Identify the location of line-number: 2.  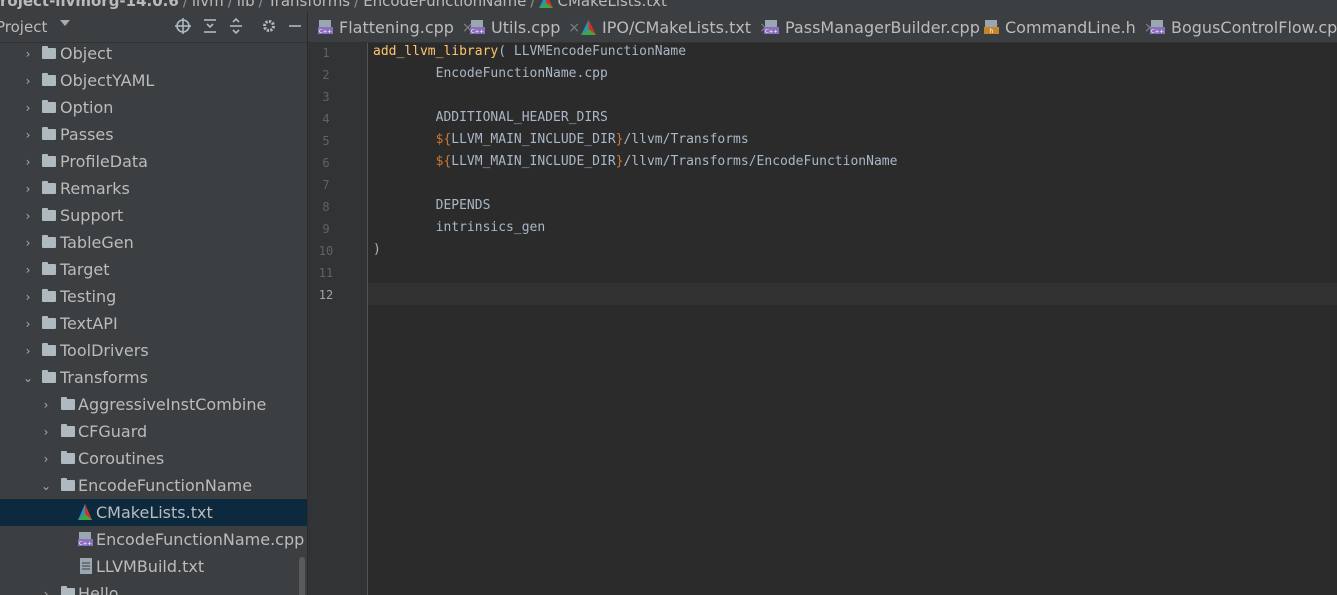
(326, 75).